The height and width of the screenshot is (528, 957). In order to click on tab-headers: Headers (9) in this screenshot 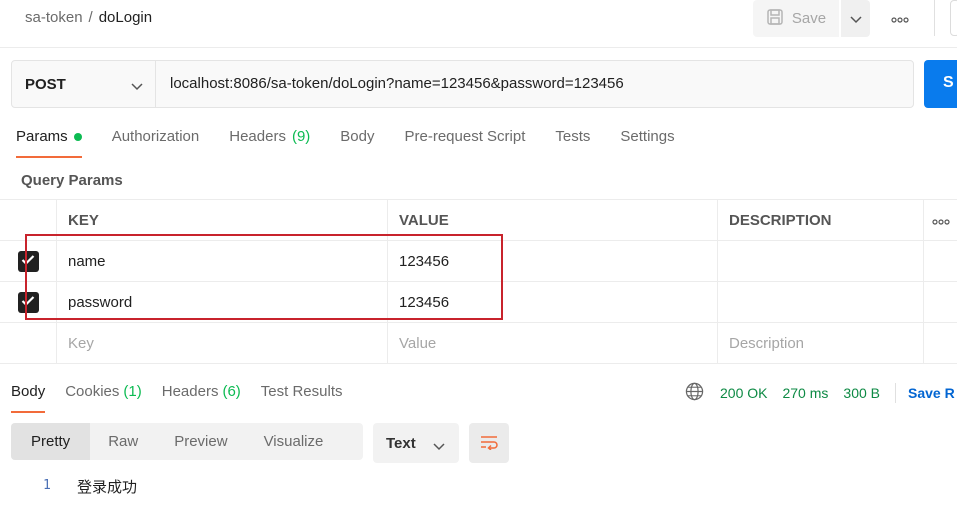, I will do `click(269, 143)`.